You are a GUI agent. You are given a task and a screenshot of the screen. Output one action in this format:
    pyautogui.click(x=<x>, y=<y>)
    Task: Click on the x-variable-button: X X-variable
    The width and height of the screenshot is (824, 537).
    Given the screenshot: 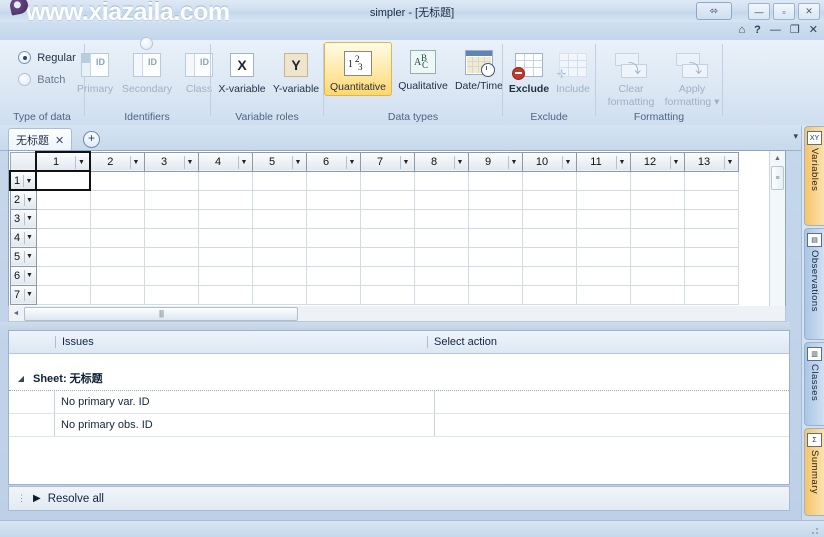 What is the action you would take?
    pyautogui.click(x=242, y=70)
    